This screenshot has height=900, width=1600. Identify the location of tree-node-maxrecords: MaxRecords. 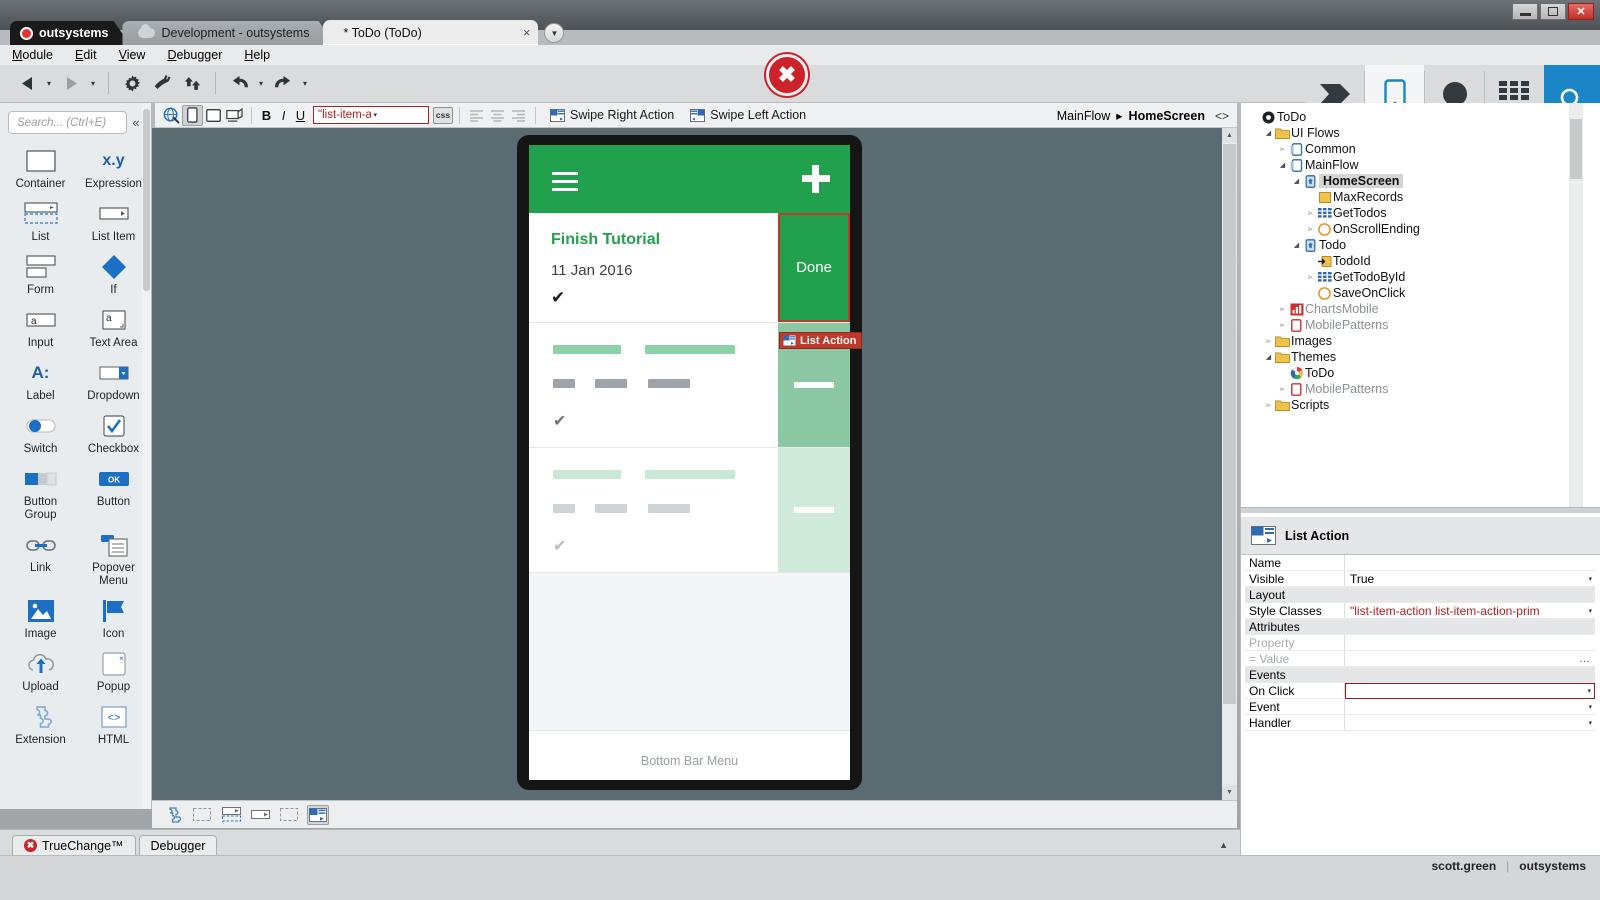
(1409, 197).